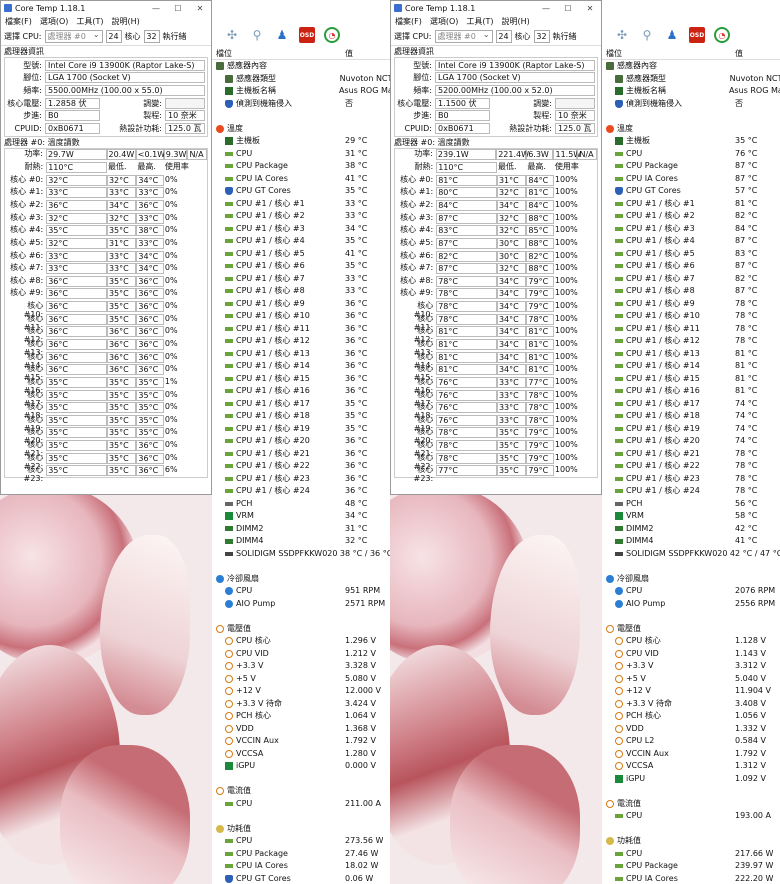 The width and height of the screenshot is (780, 884). What do you see at coordinates (301, 416) in the screenshot?
I see `sensor-row: CPU #1 / 核心 #18 35 °C` at bounding box center [301, 416].